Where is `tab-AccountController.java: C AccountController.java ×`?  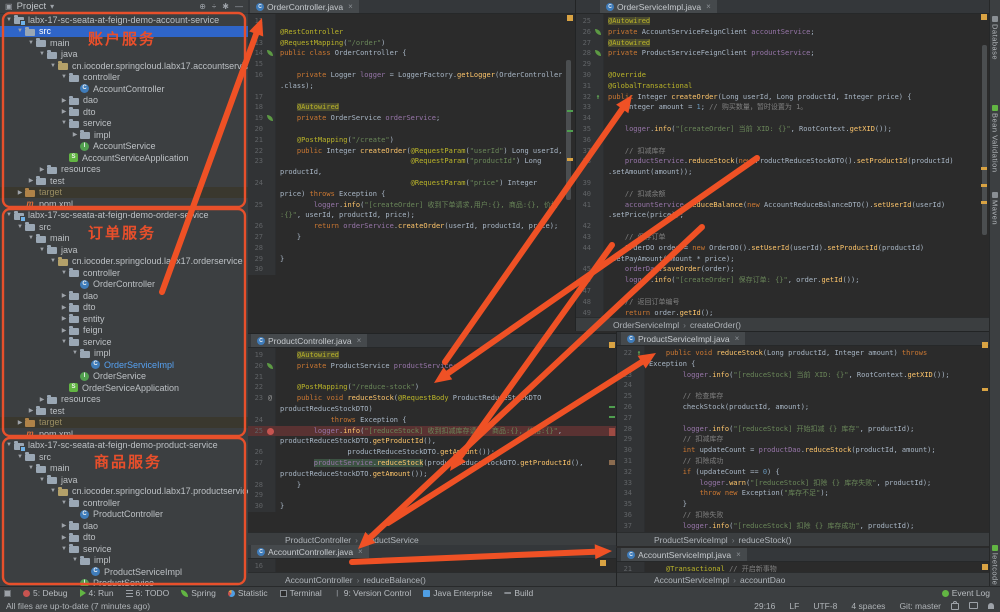 tab-AccountController.java: C AccountController.java × is located at coordinates (310, 551).